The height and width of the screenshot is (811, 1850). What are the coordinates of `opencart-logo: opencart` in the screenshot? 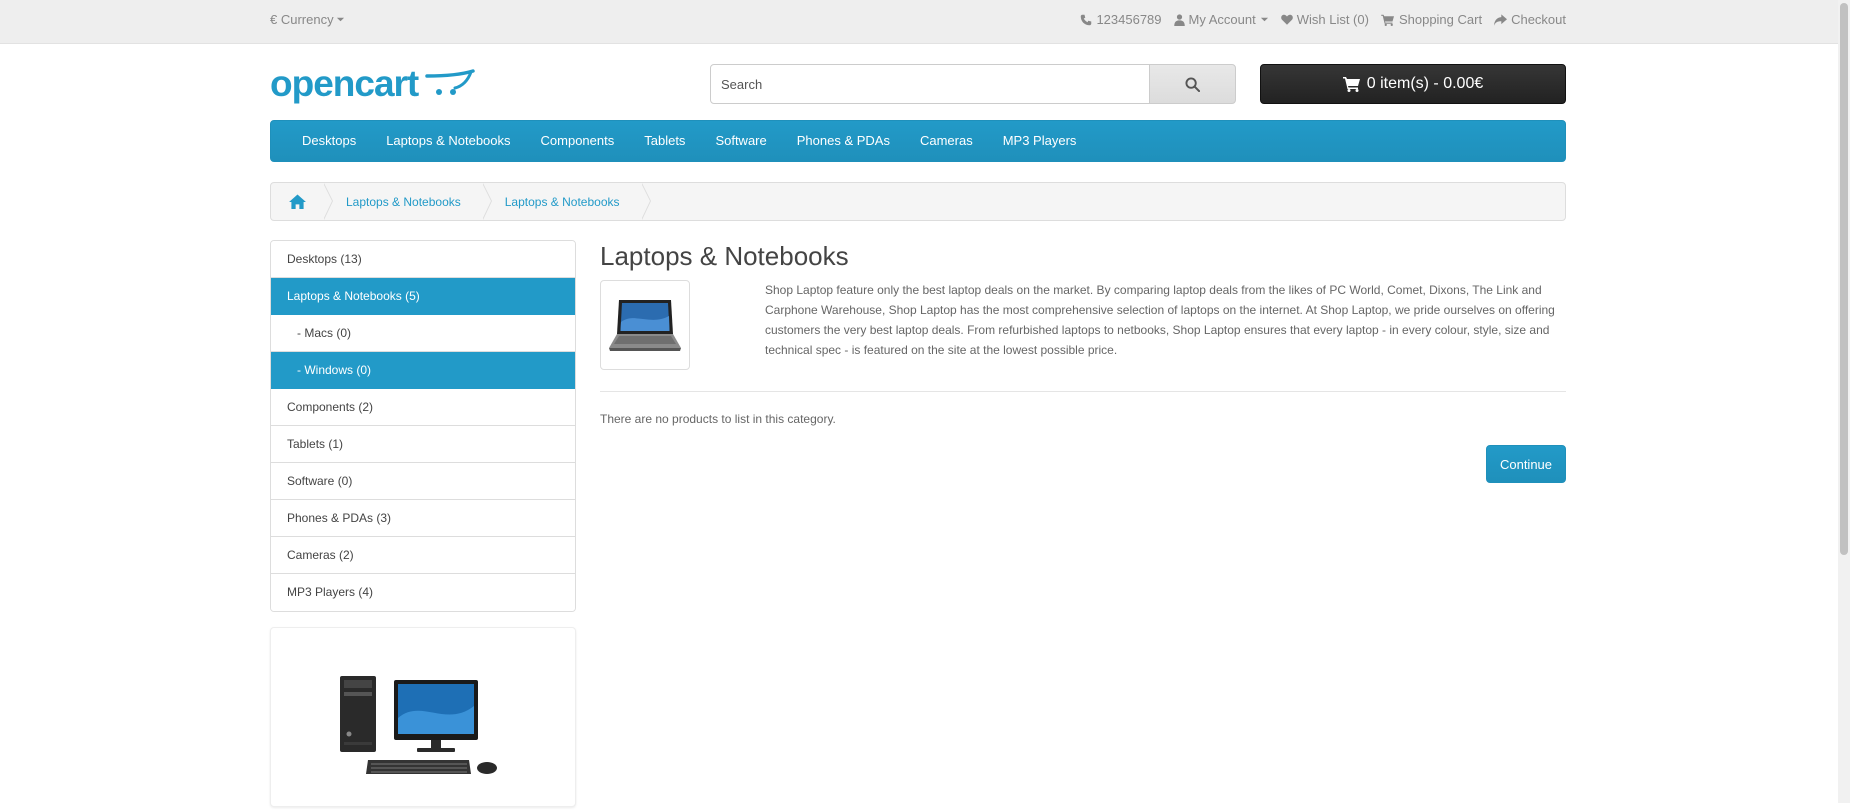 It's located at (372, 84).